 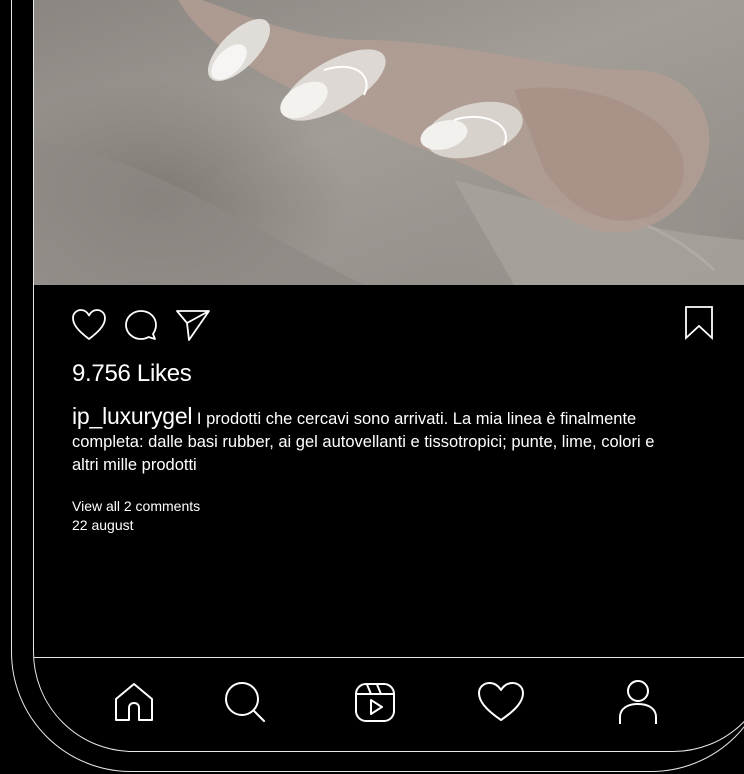 I want to click on like-button, so click(x=89, y=325).